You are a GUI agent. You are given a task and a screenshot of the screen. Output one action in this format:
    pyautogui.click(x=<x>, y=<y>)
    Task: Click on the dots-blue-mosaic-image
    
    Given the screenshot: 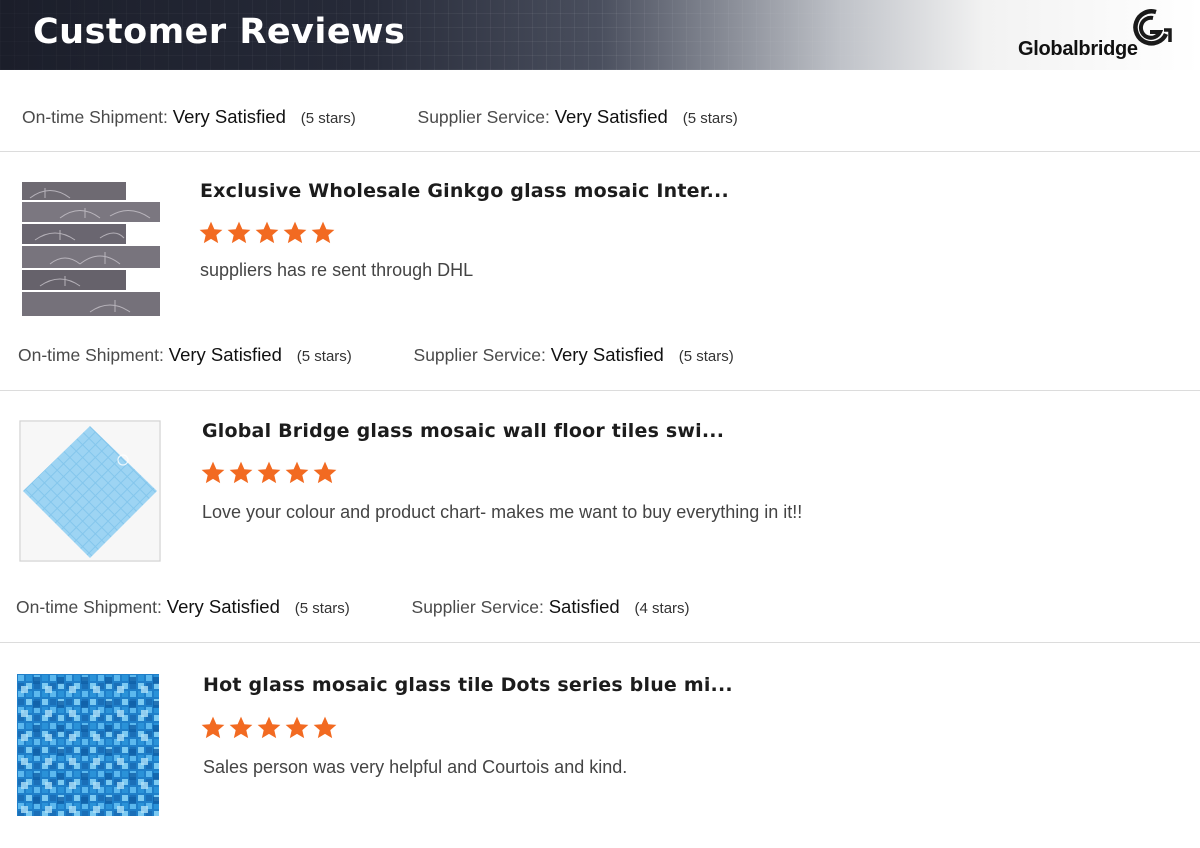 What is the action you would take?
    pyautogui.click(x=88, y=745)
    